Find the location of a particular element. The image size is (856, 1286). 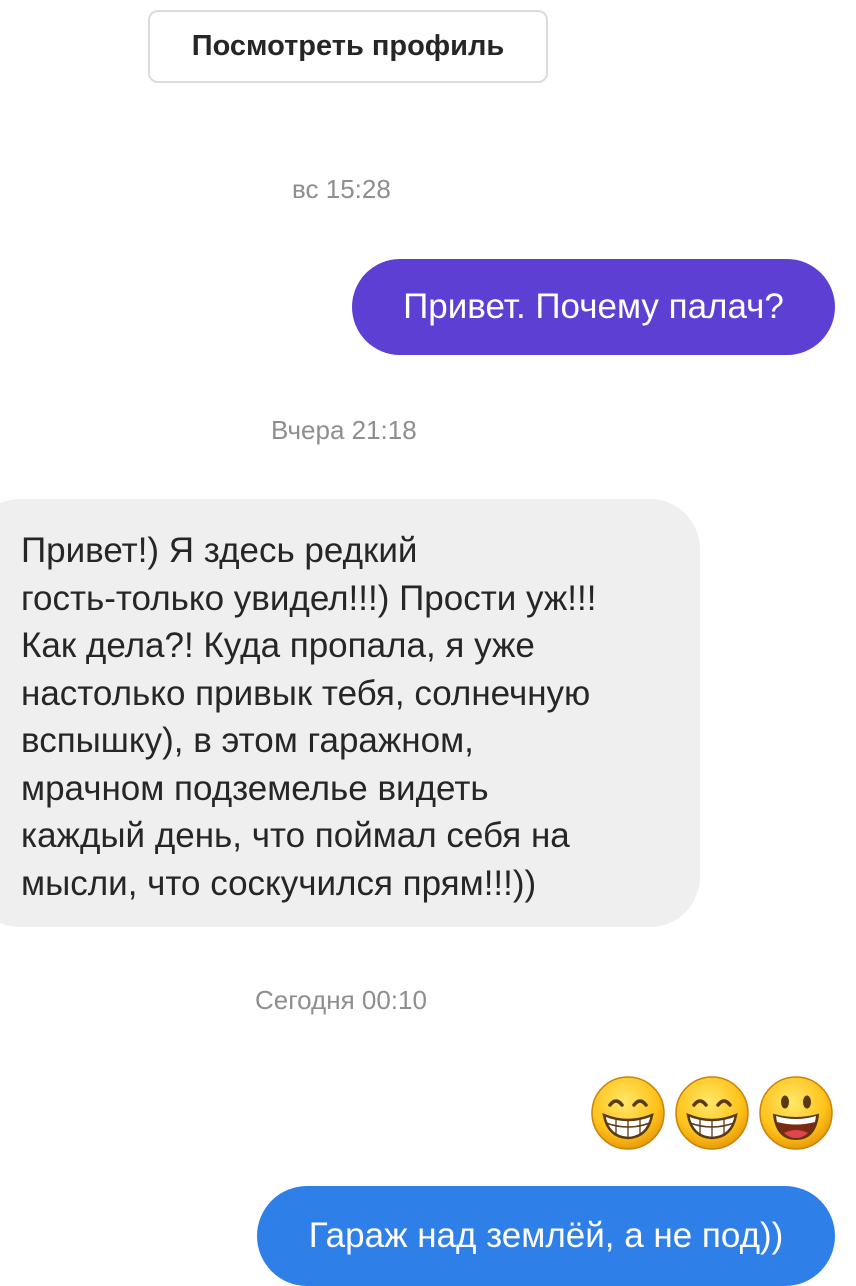

message-text: Гараж над землёй, а не под)) is located at coordinates (546, 1235).